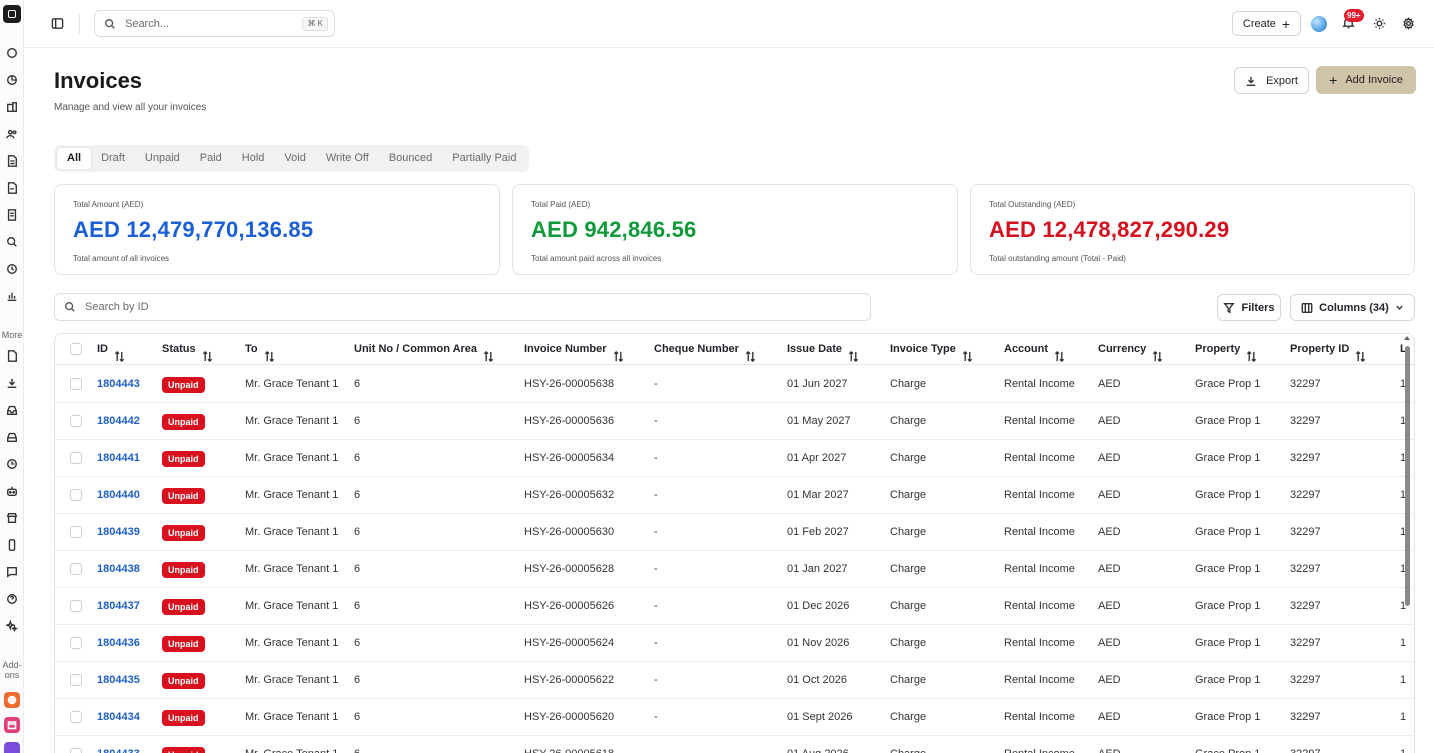  What do you see at coordinates (294, 158) in the screenshot?
I see `tab-void: Void` at bounding box center [294, 158].